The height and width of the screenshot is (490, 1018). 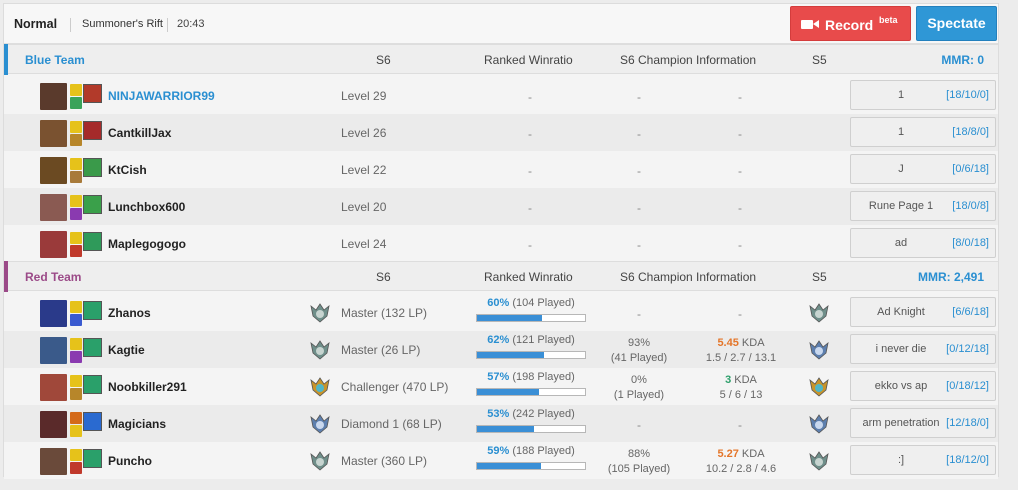 What do you see at coordinates (639, 358) in the screenshot?
I see `champion-games-played: (41 Played)` at bounding box center [639, 358].